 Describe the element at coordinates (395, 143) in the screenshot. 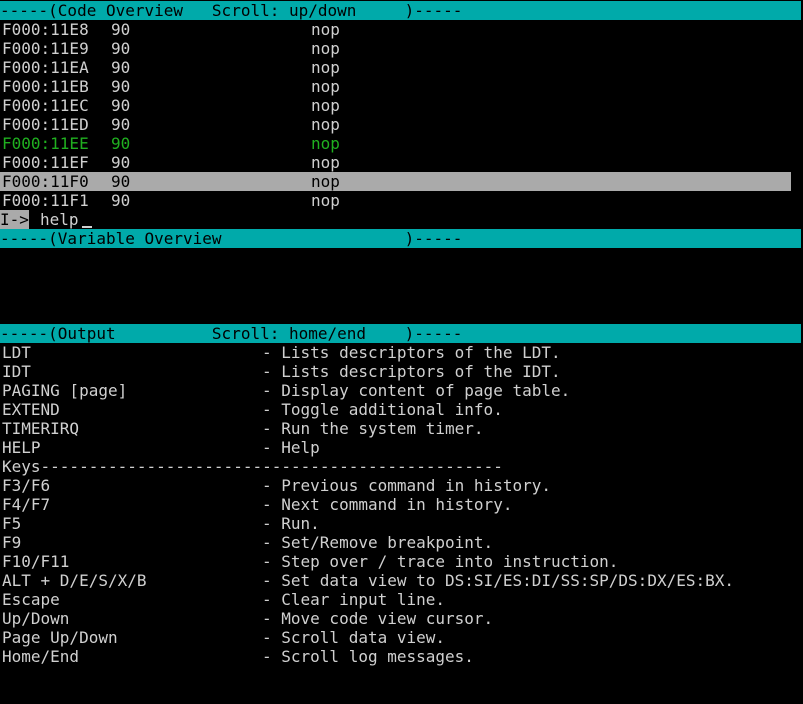

I see `code-row-current-instruction: F000:11EE 90 nop` at that location.